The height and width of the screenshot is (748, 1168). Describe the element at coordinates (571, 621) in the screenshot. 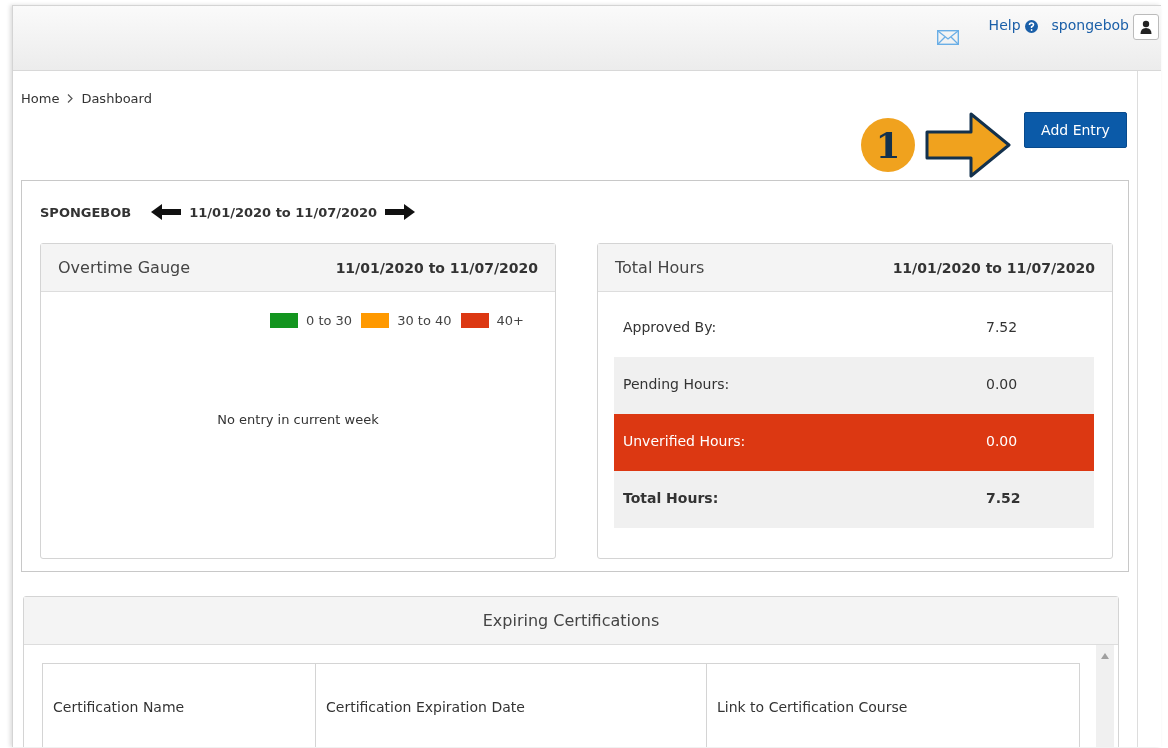

I see `panel-title: Expiring Certifications` at that location.